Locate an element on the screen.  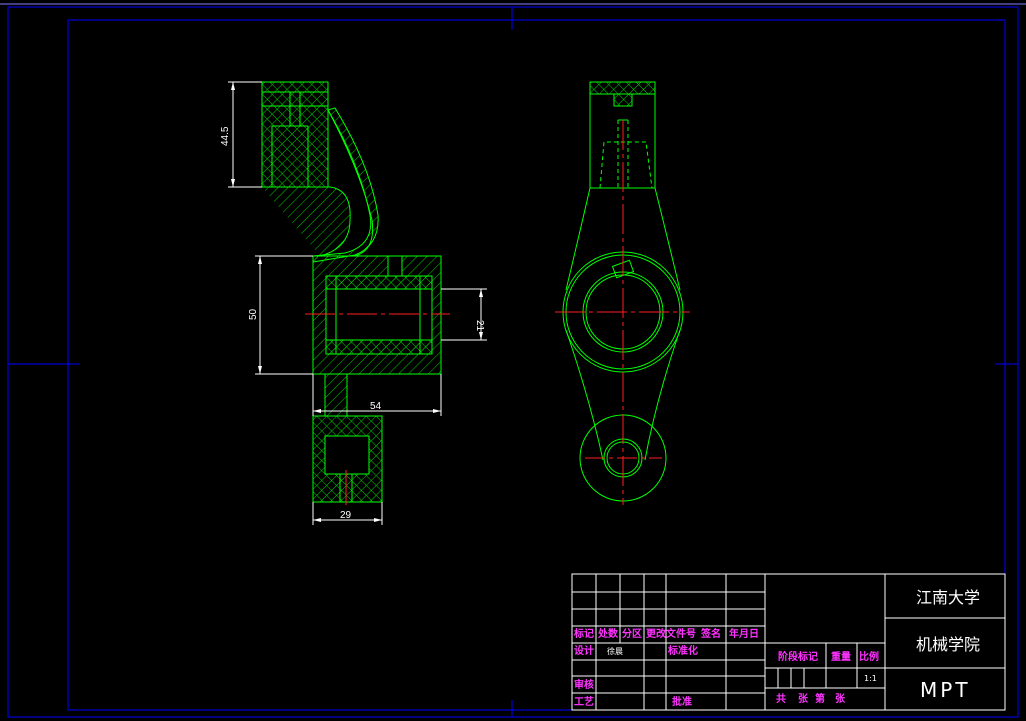
tb-label-count: 处数 is located at coordinates (608, 633).